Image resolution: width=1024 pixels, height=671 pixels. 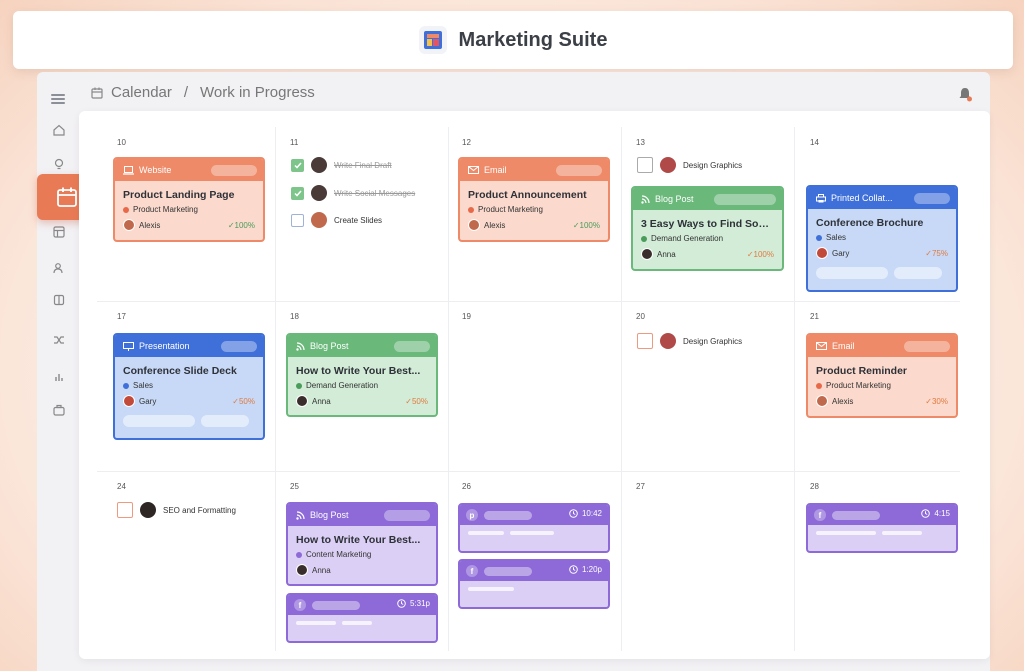 I want to click on task-item: Write Social Messages, so click(x=353, y=193).